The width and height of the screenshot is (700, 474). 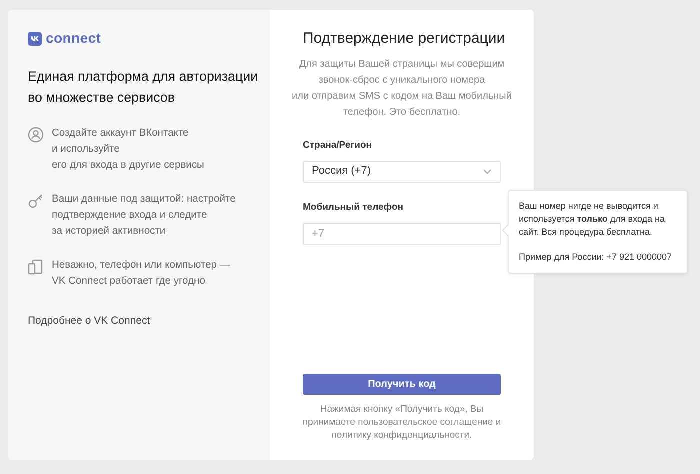 What do you see at coordinates (144, 87) in the screenshot?
I see `heading: Единая платформа для авторизации во множестве сервисов` at bounding box center [144, 87].